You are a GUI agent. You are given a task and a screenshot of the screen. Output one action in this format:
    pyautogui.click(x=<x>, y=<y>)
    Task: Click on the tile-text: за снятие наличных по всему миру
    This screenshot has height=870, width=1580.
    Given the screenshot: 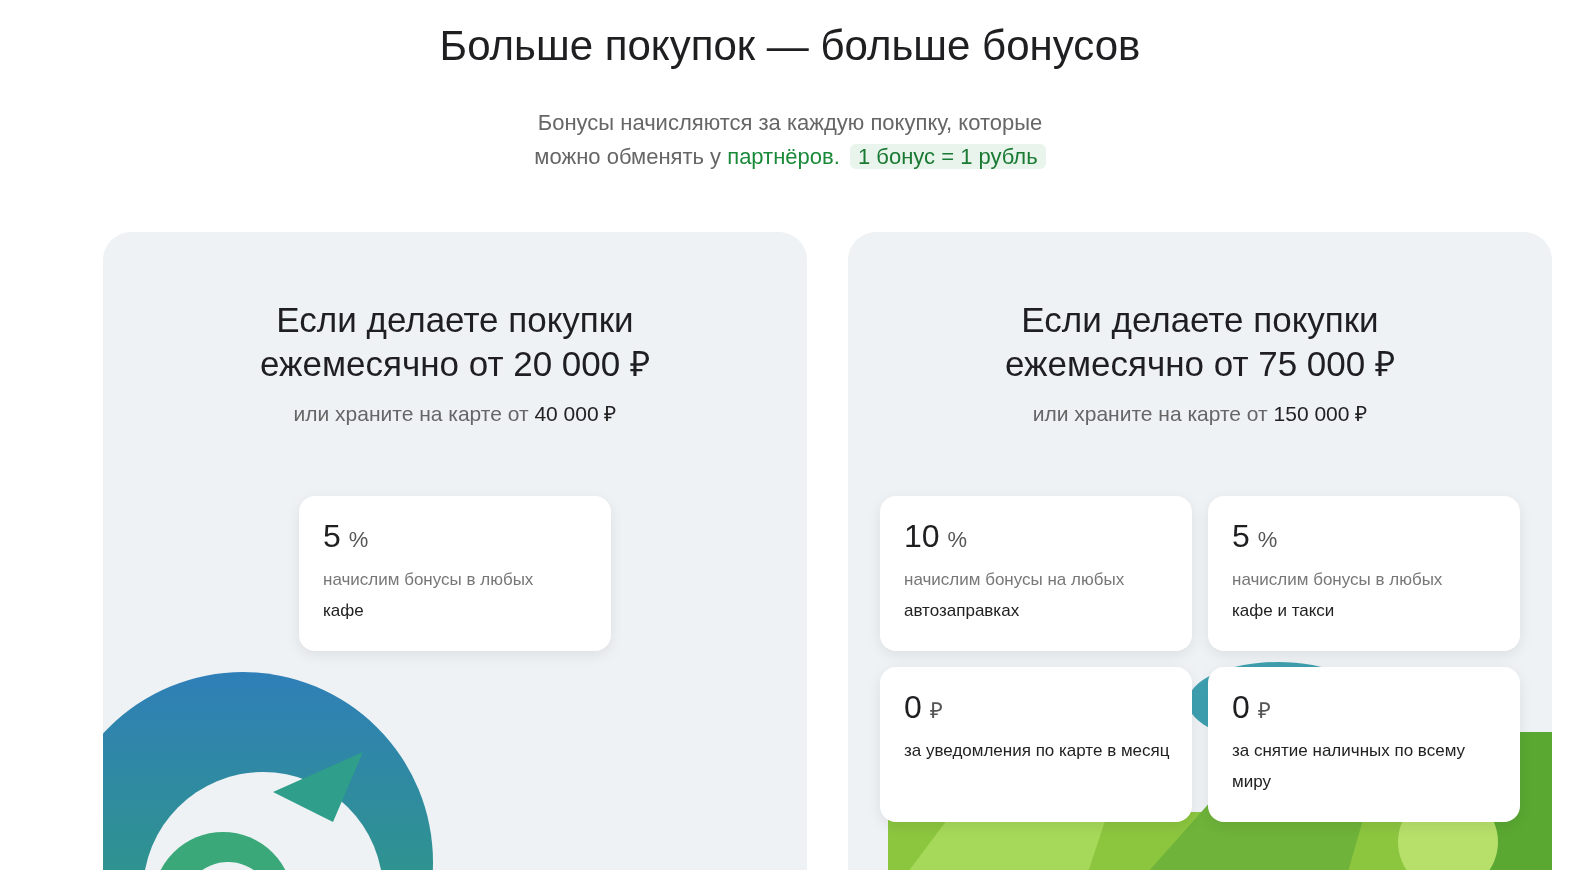 What is the action you would take?
    pyautogui.click(x=1349, y=766)
    